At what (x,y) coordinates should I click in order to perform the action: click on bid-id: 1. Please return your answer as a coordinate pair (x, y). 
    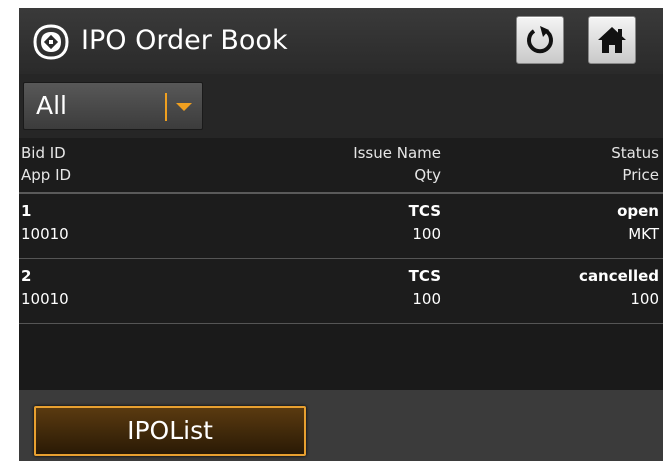
    Looking at the image, I should click on (26, 211).